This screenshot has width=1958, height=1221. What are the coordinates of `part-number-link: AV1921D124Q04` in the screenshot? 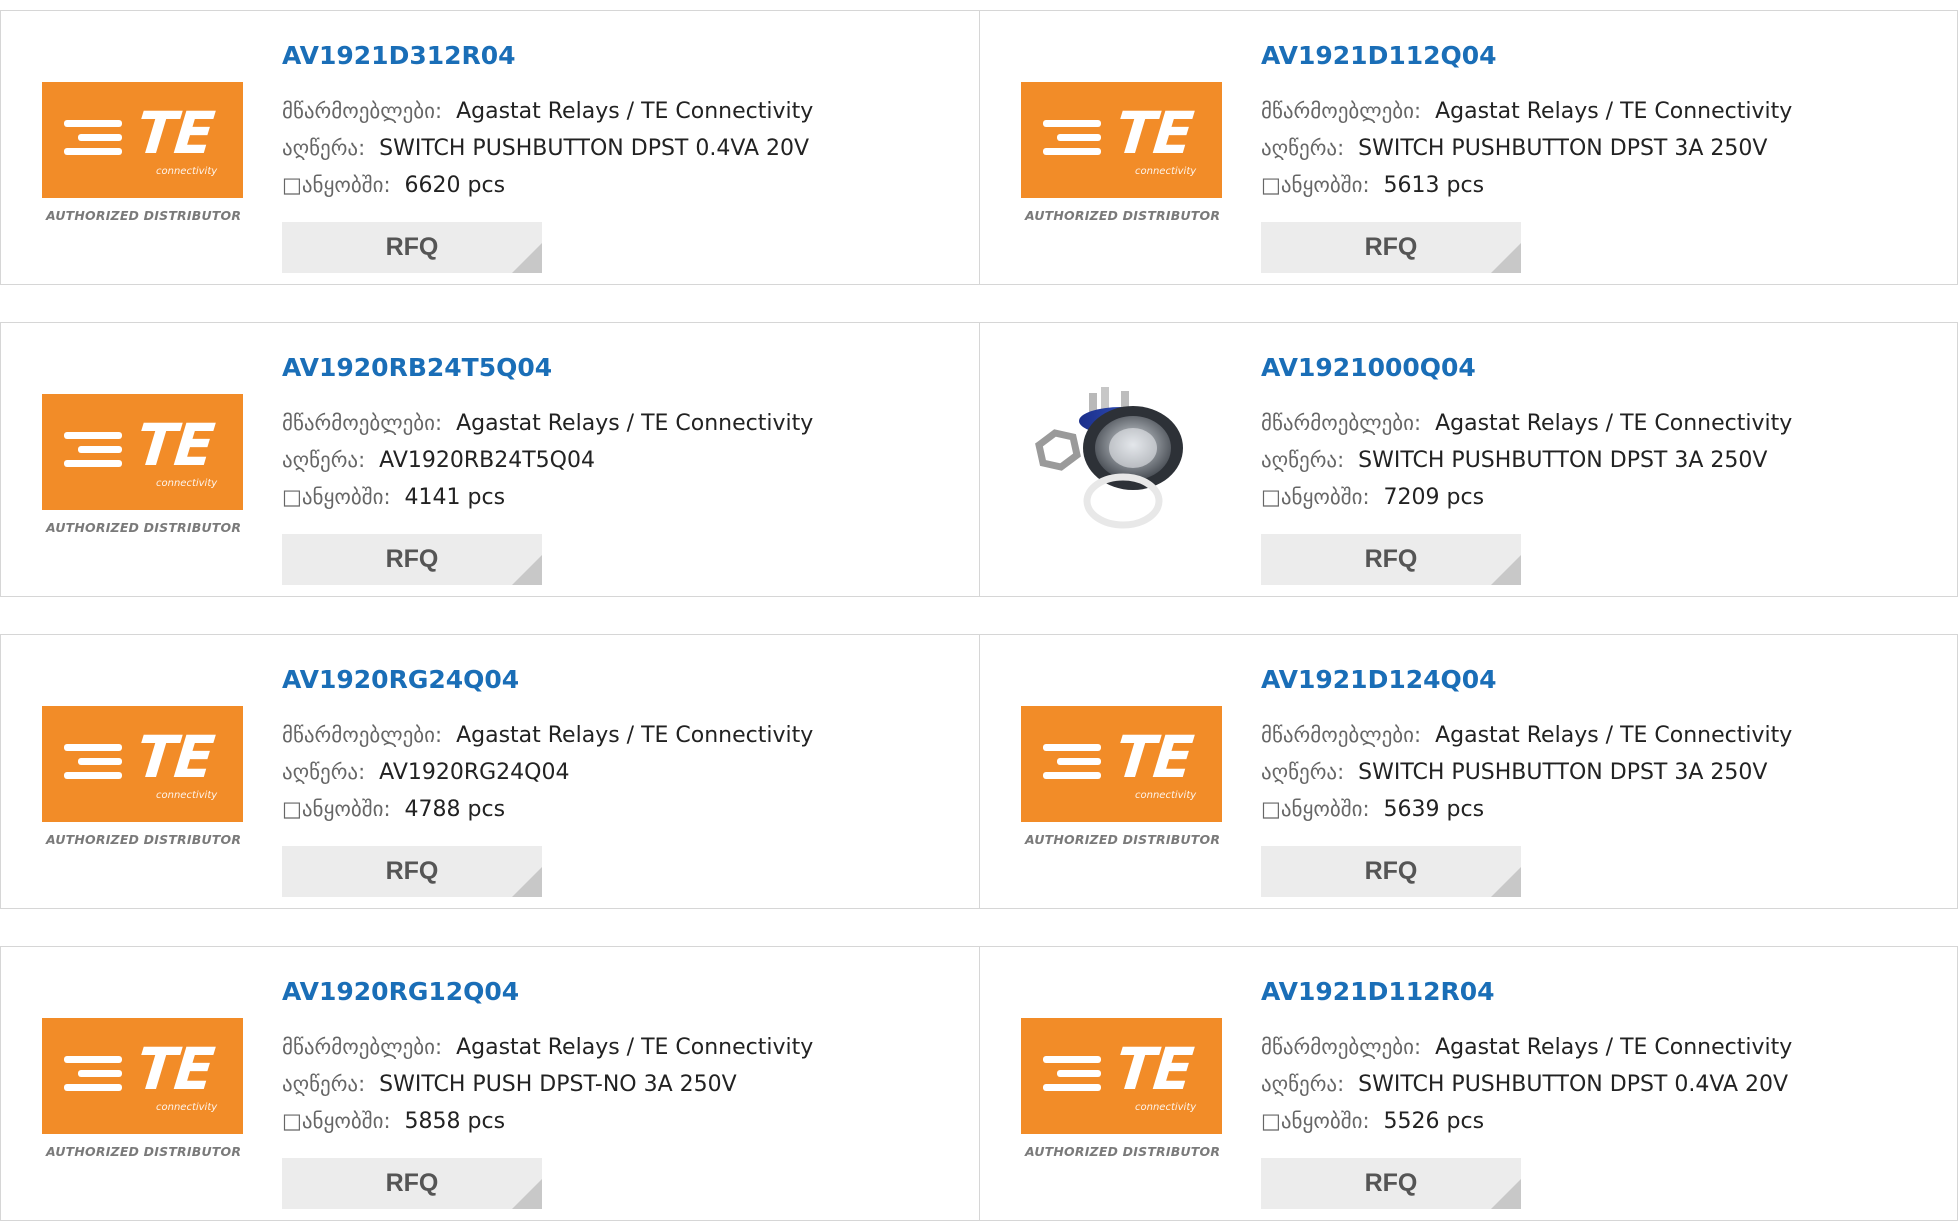 It's located at (1379, 679).